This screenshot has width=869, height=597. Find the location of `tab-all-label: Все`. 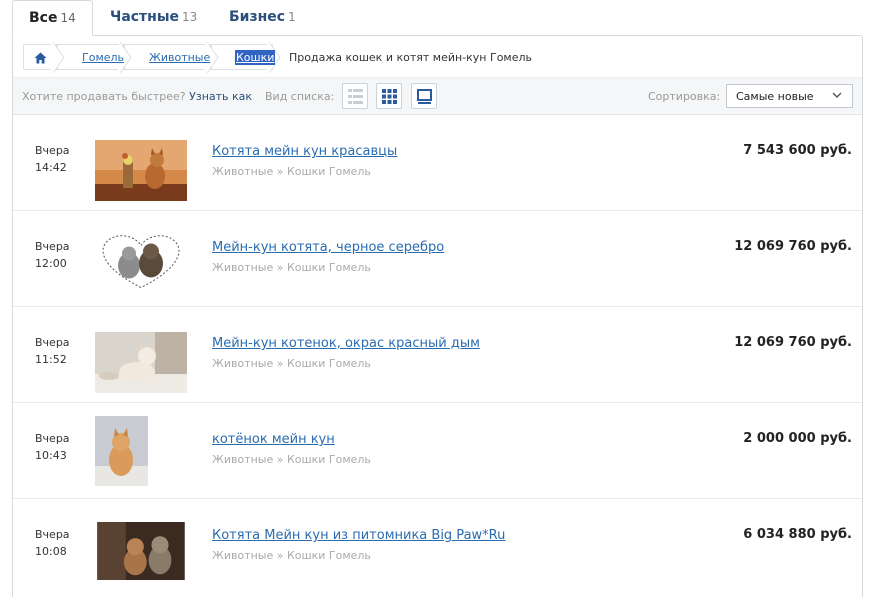

tab-all-label: Все is located at coordinates (43, 18).